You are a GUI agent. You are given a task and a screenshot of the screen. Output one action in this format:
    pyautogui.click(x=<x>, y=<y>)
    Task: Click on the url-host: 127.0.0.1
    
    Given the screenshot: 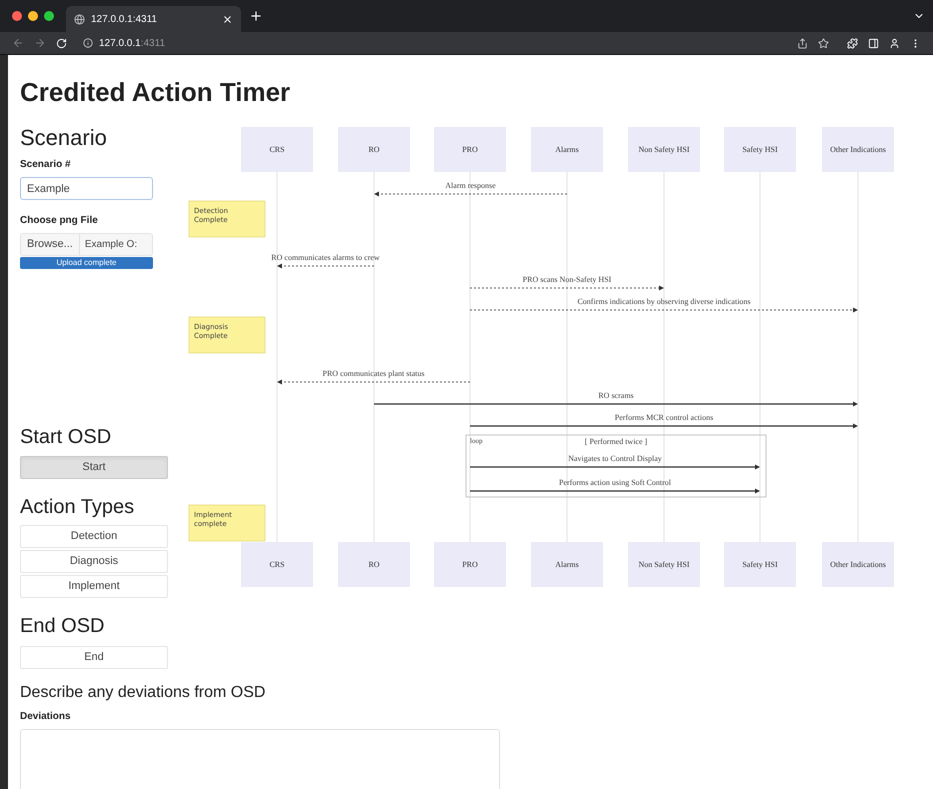 What is the action you would take?
    pyautogui.click(x=120, y=43)
    